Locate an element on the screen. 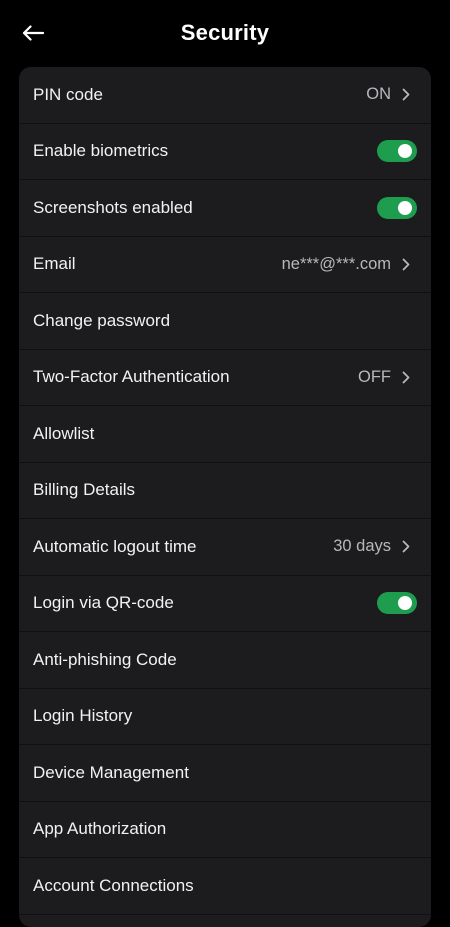  settings-row-label: Two-Factor Authentication is located at coordinates (131, 377).